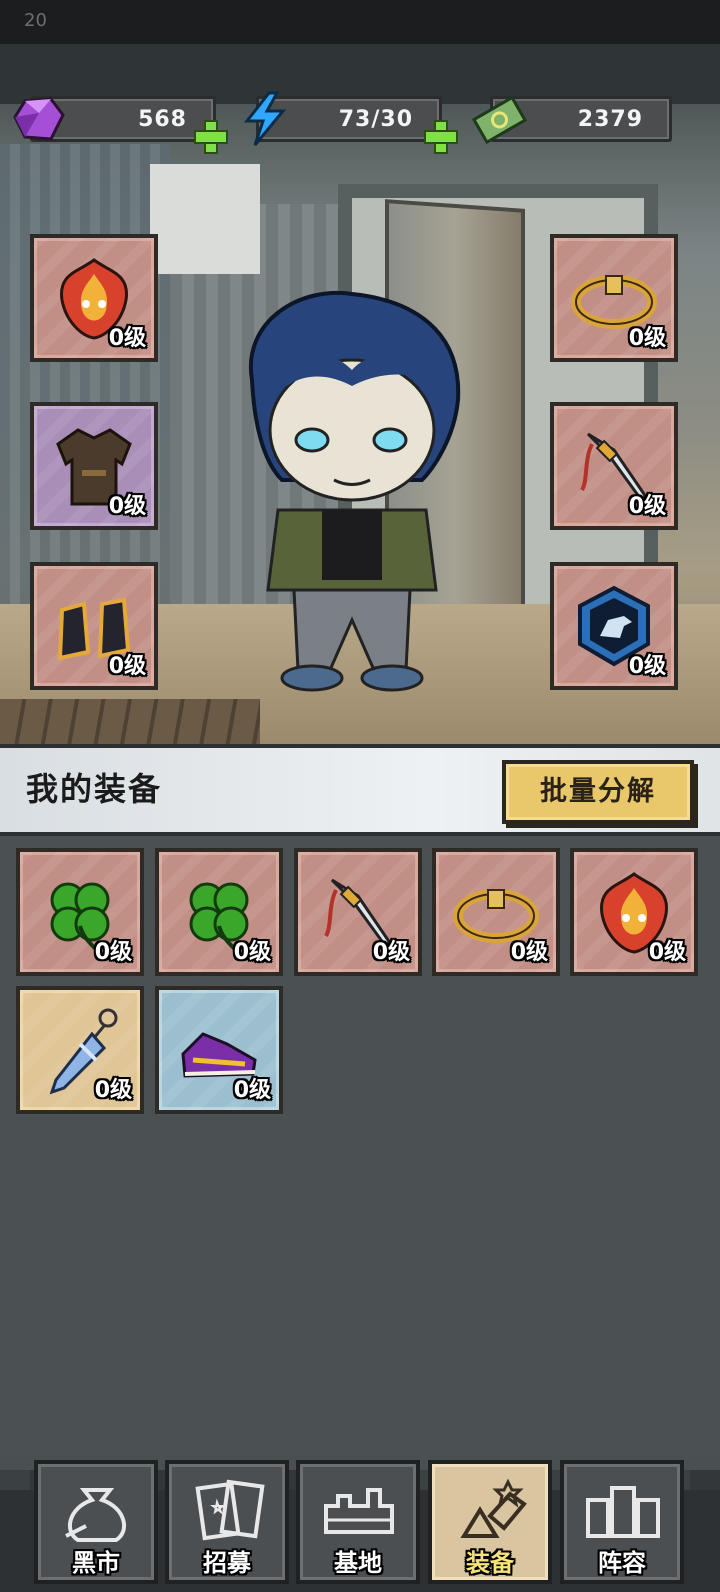  Describe the element at coordinates (375, 119) in the screenshot. I see `energy-value: 73/30` at that location.